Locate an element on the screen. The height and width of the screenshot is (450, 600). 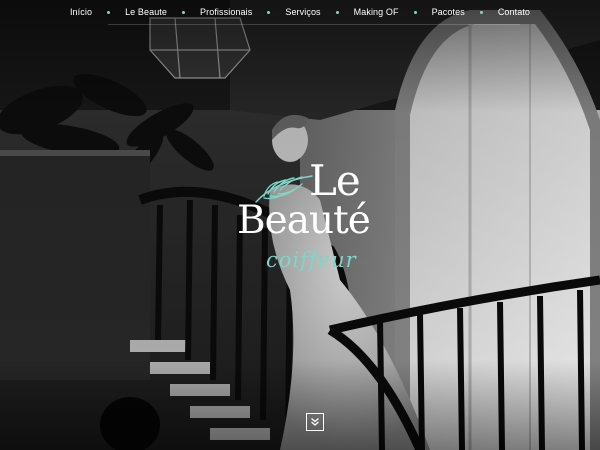
nav-link-pacotes: Pacotes is located at coordinates (448, 12).